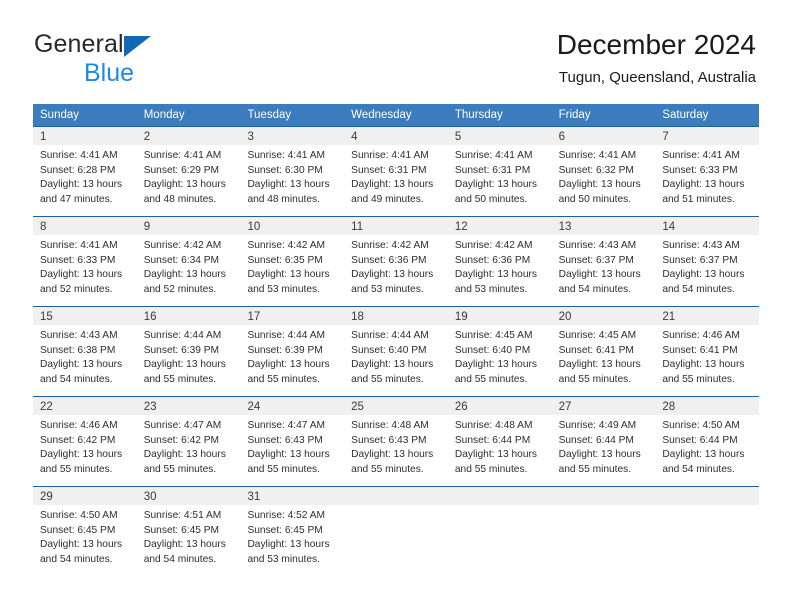 This screenshot has width=792, height=612. I want to click on day-number: 14, so click(669, 227).